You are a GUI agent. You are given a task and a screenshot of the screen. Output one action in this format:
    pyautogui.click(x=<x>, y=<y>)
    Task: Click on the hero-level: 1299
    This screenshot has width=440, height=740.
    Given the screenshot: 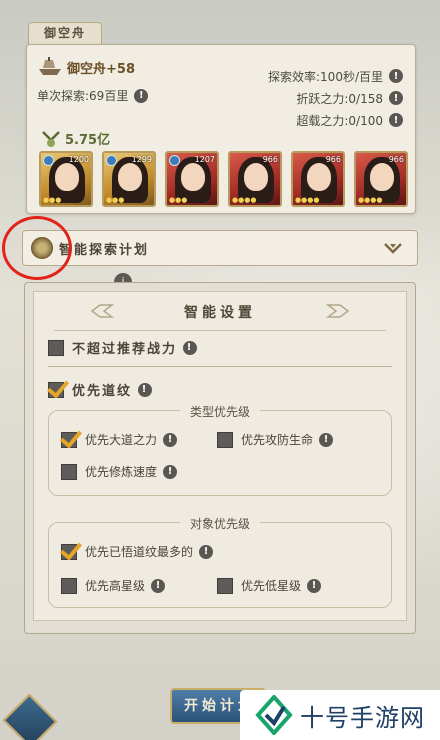 What is the action you would take?
    pyautogui.click(x=141, y=159)
    